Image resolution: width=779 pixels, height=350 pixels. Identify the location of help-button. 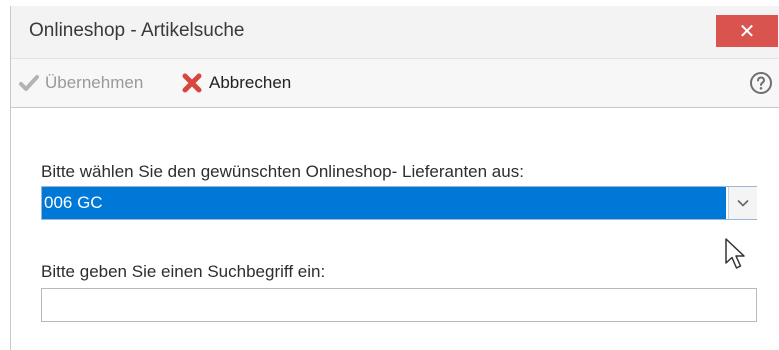
(761, 83).